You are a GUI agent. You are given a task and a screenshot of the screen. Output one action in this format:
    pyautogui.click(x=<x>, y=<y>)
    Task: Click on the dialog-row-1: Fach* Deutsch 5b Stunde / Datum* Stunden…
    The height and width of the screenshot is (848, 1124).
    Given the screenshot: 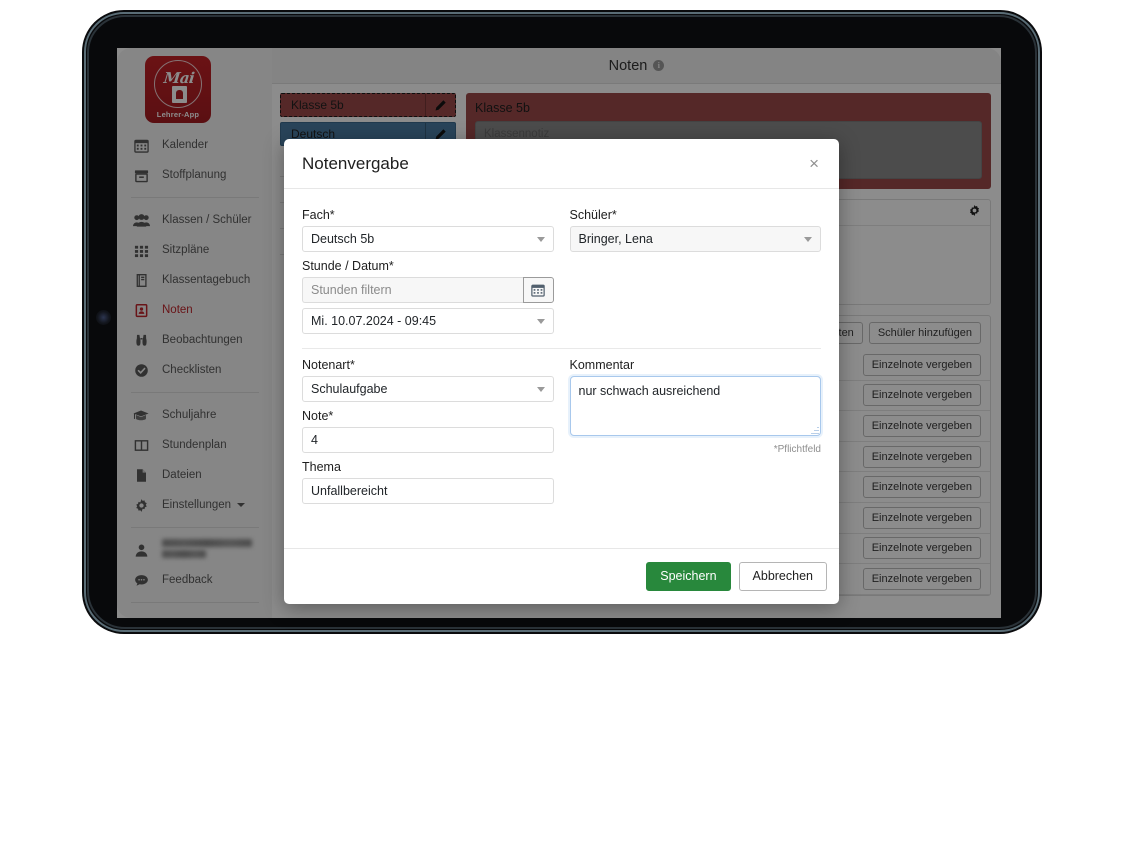 What is the action you would take?
    pyautogui.click(x=561, y=267)
    